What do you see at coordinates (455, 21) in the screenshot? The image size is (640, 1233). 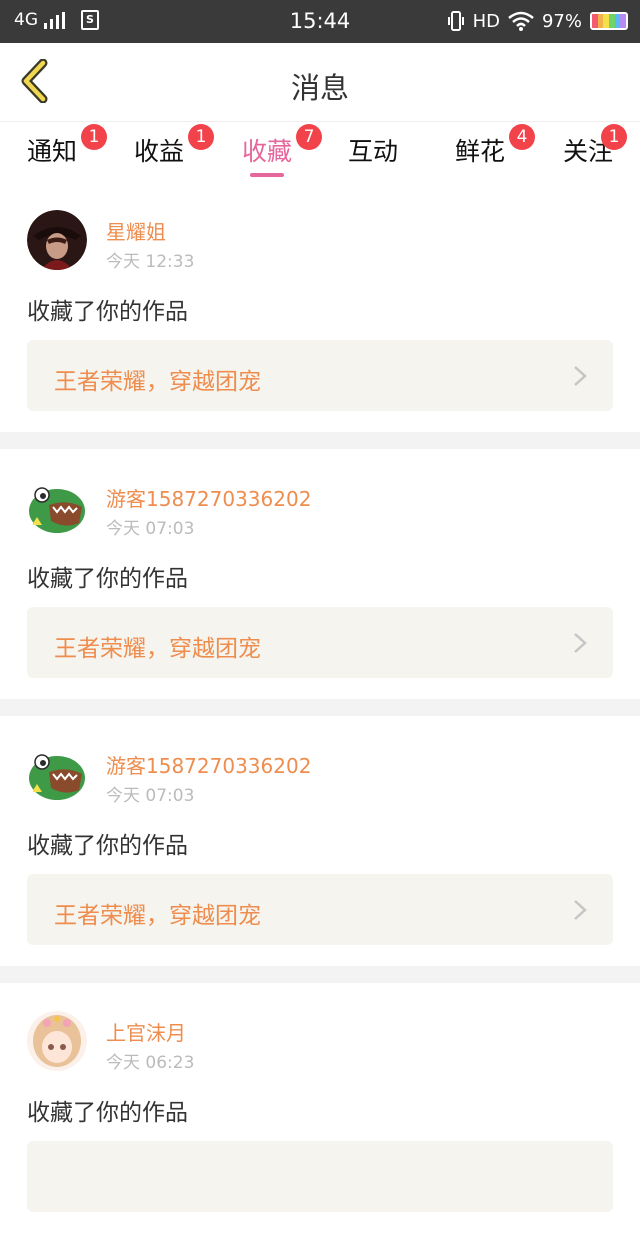 I see `vibrate-icon` at bounding box center [455, 21].